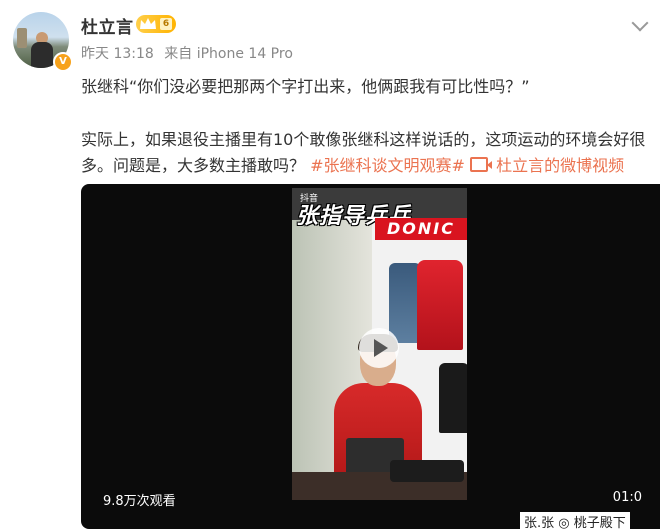 This screenshot has width=660, height=531. I want to click on view-count: 9.8万次观看, so click(139, 501).